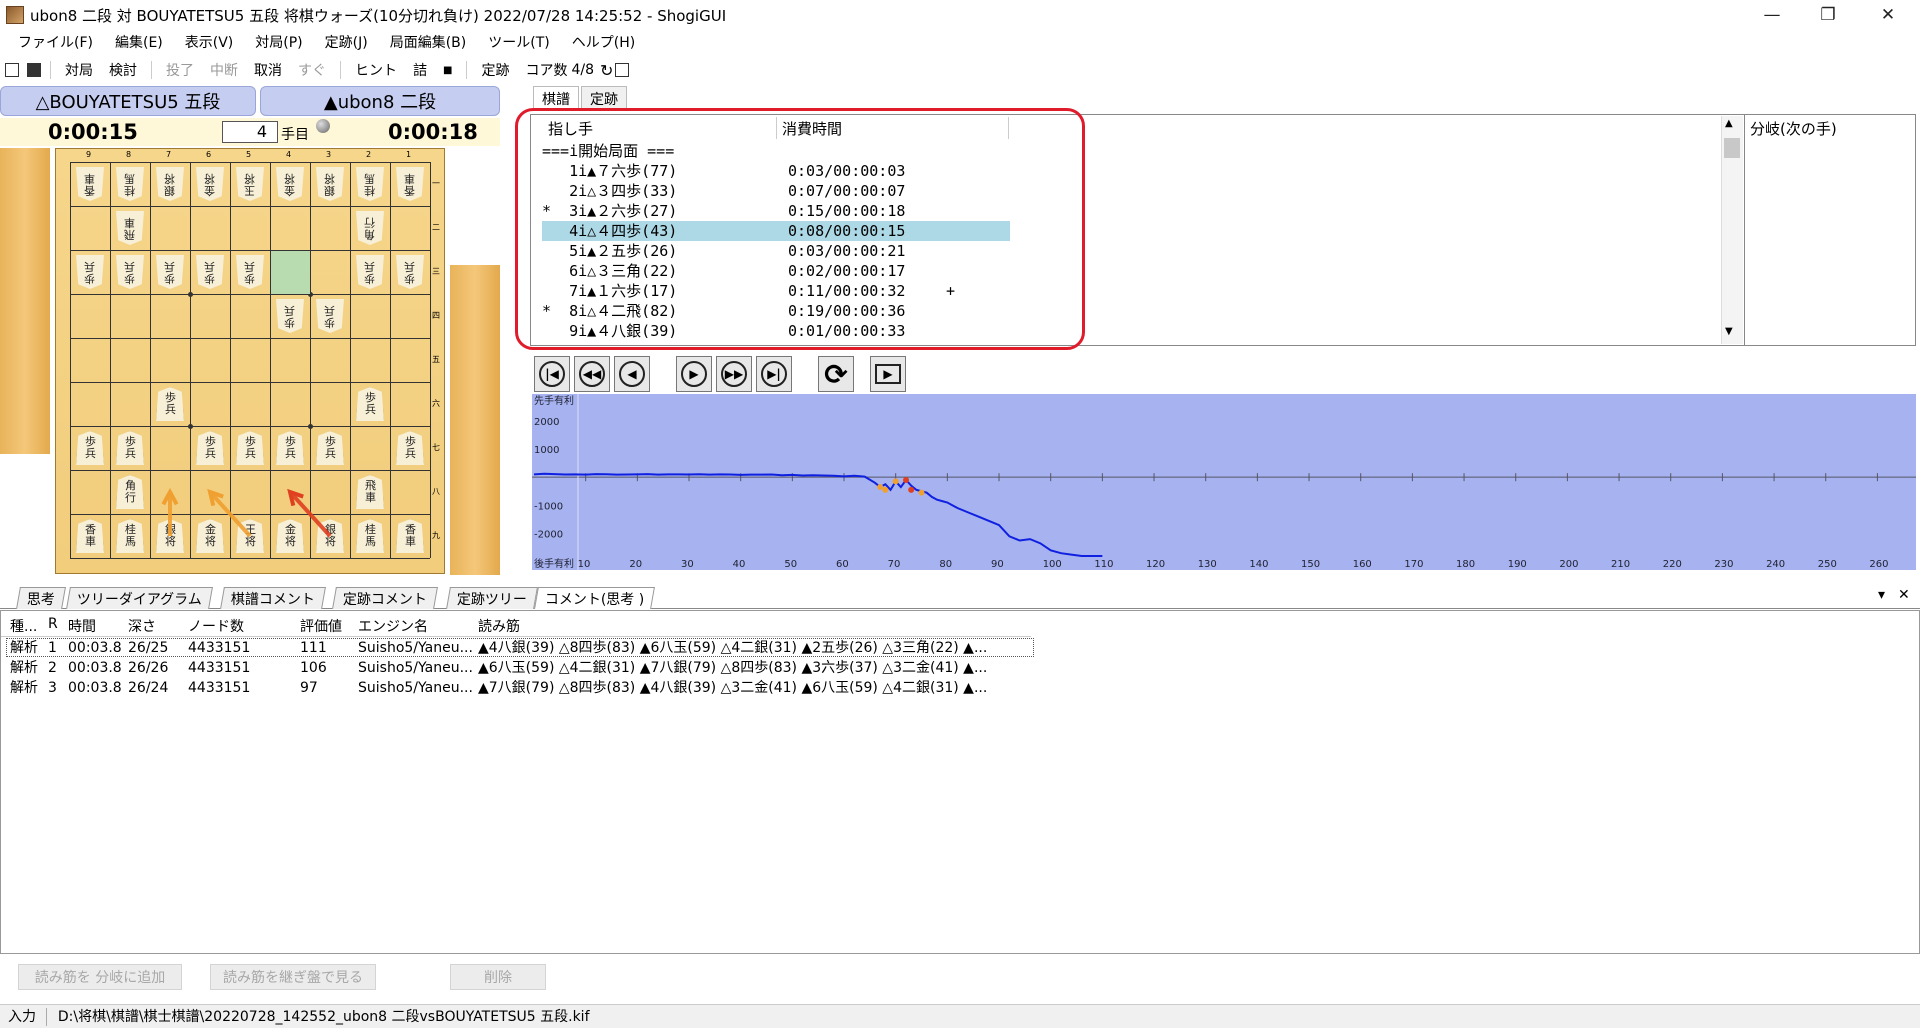 The width and height of the screenshot is (1920, 1028). What do you see at coordinates (420, 70) in the screenshot?
I see `mate-search-button: 詰` at bounding box center [420, 70].